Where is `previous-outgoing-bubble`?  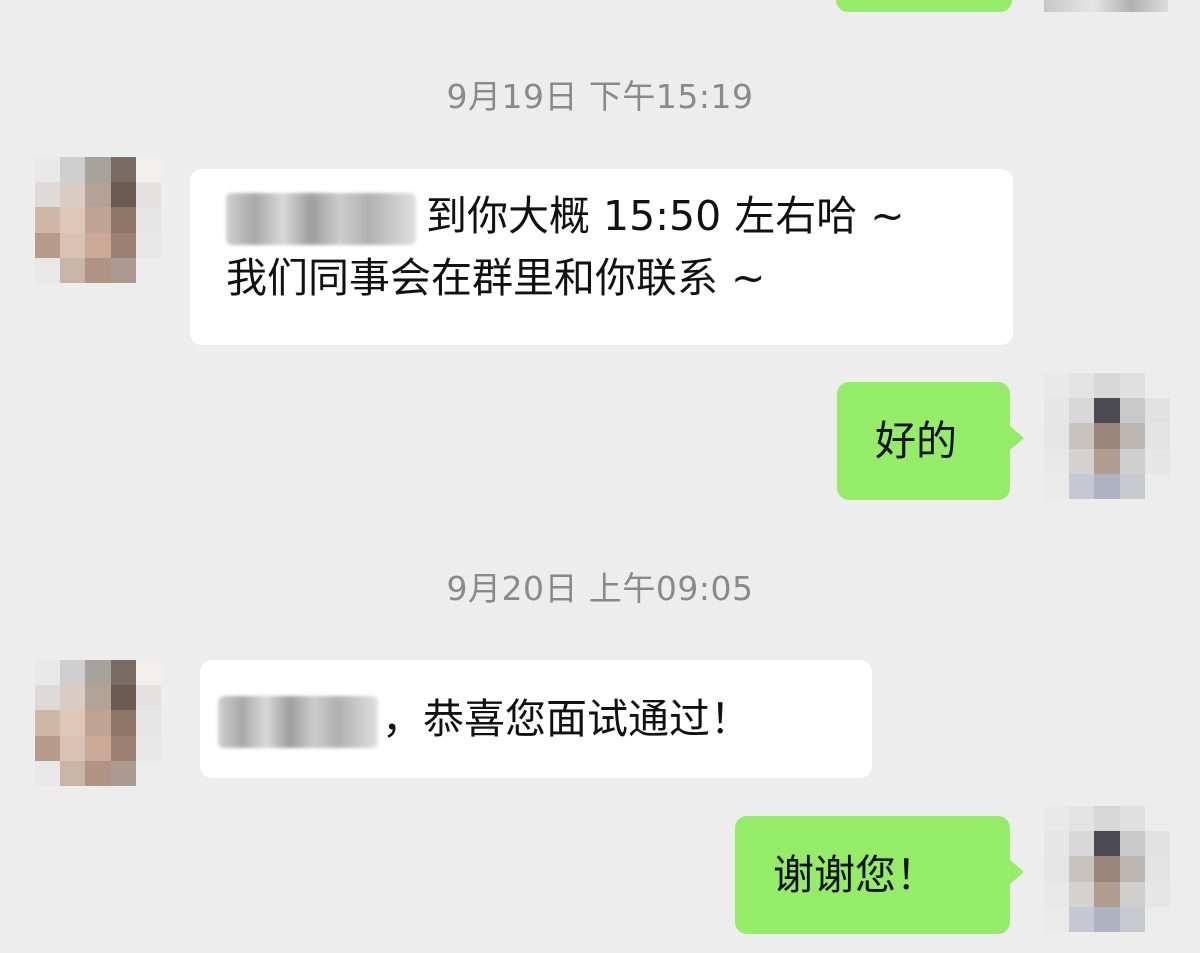
previous-outgoing-bubble is located at coordinates (924, 6).